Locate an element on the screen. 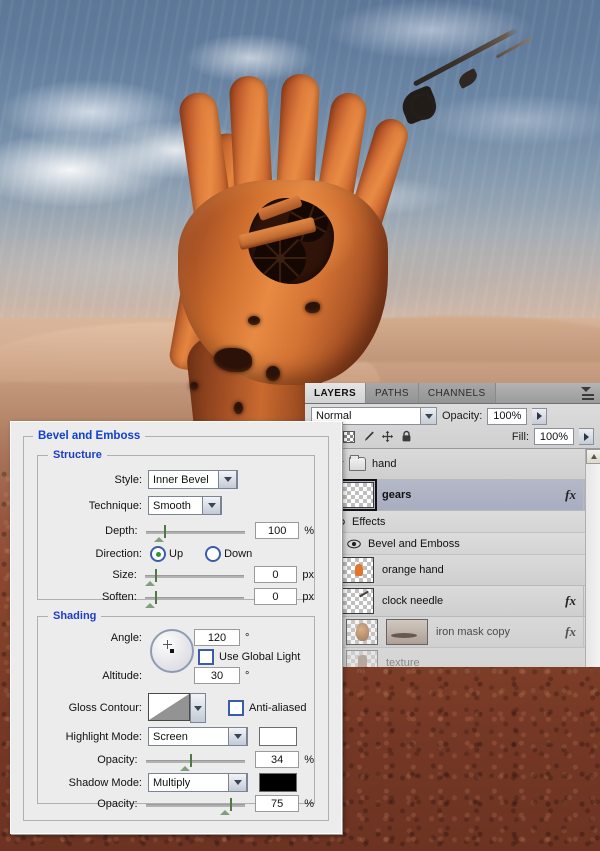 Image resolution: width=600 pixels, height=851 pixels. effect-name: Bevel and Emboss is located at coordinates (414, 543).